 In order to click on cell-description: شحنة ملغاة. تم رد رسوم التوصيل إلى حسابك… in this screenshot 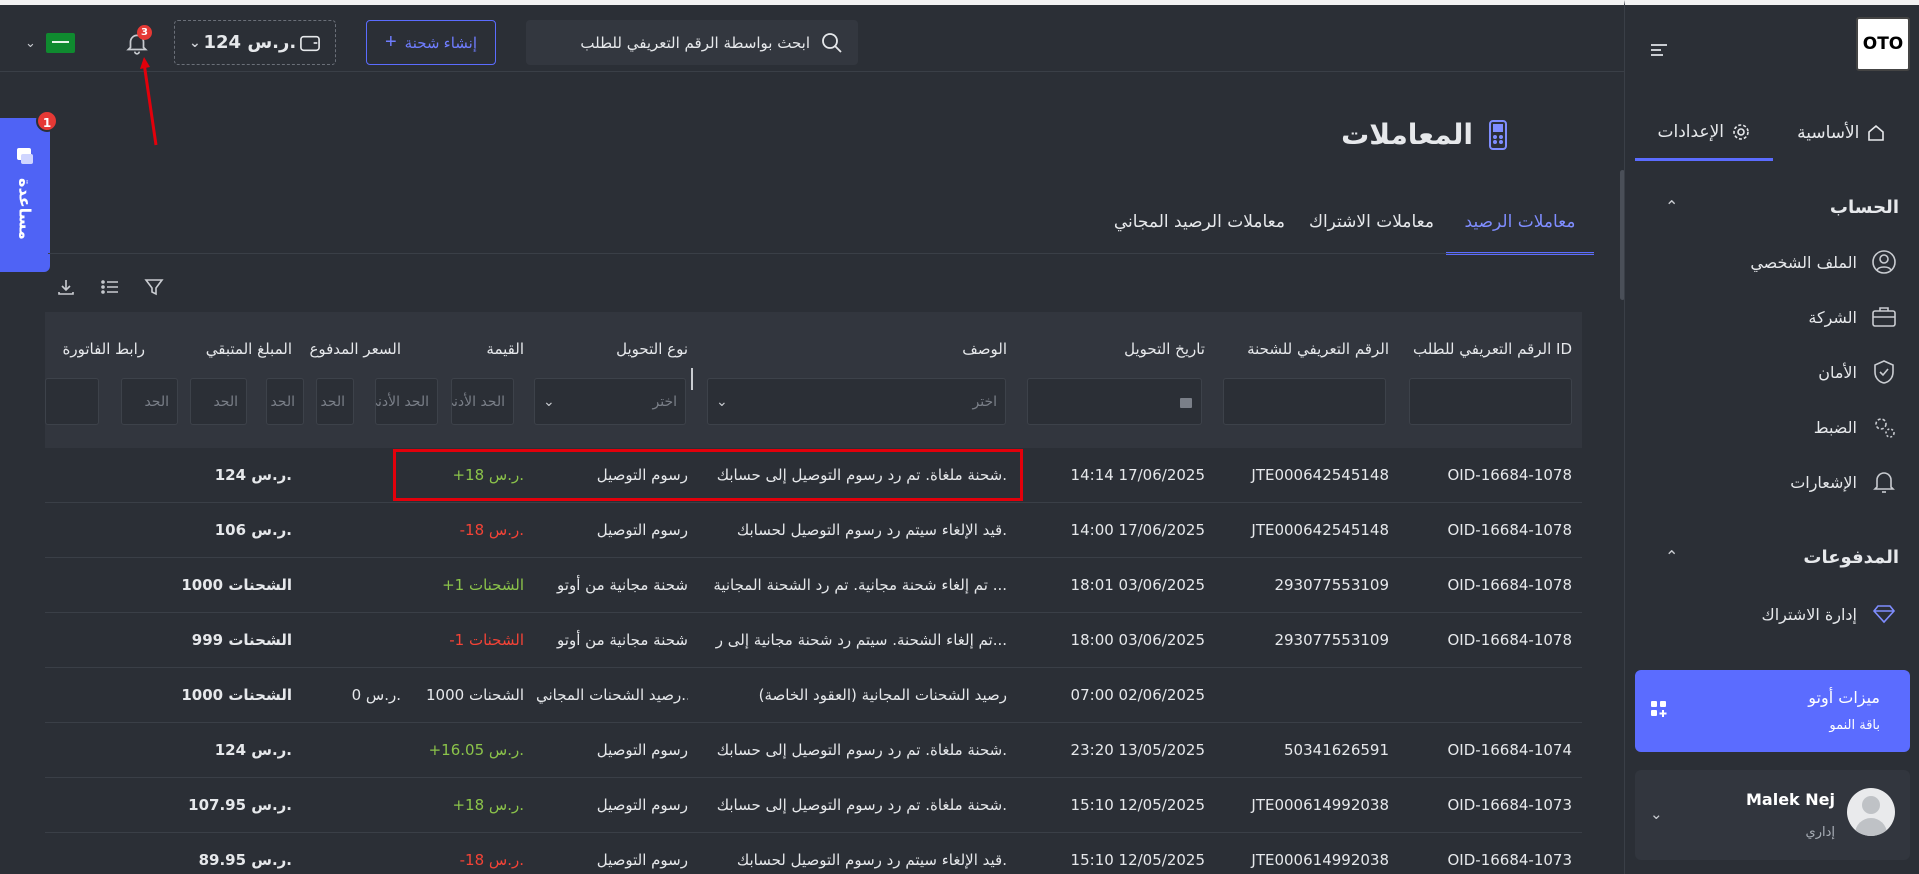, I will do `click(861, 805)`.